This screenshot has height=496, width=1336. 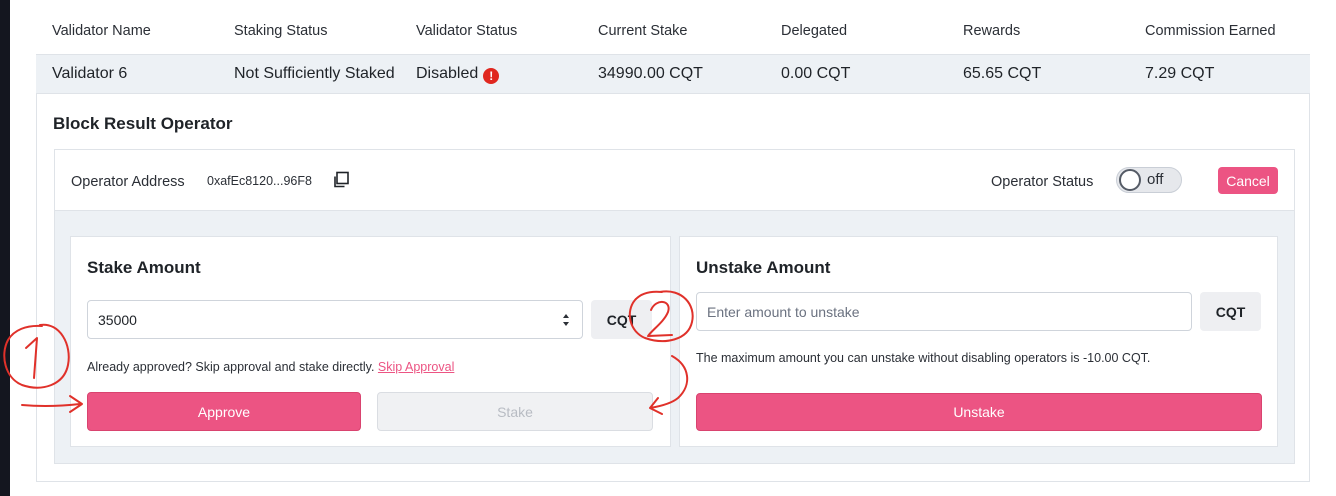 What do you see at coordinates (1210, 31) in the screenshot?
I see `header-commission-earned: Commission Earned` at bounding box center [1210, 31].